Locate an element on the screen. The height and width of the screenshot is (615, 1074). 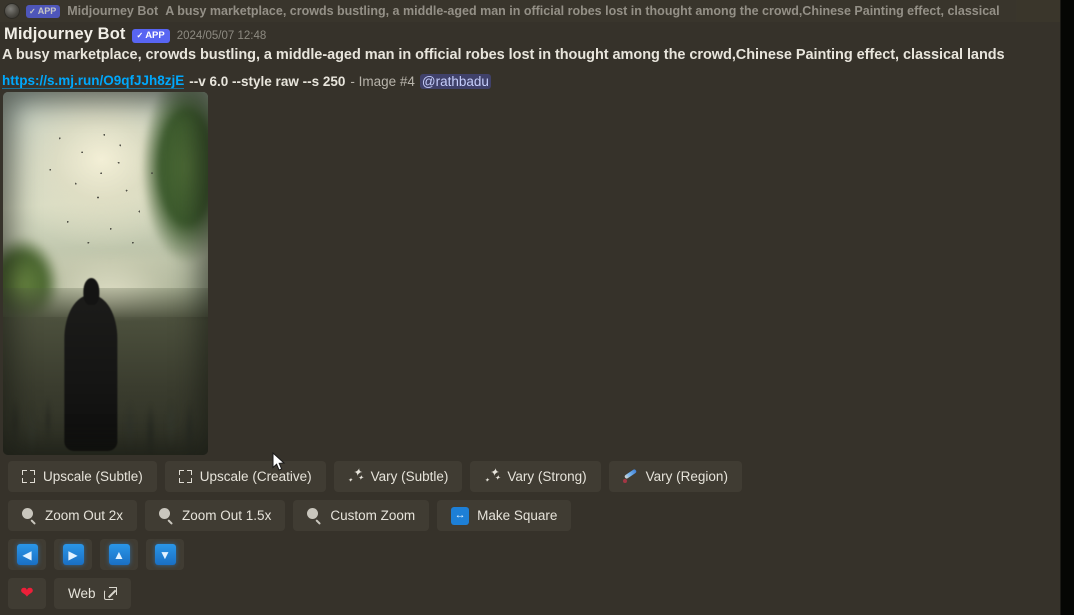
arrow-right-icon: ▶ is located at coordinates (73, 554).